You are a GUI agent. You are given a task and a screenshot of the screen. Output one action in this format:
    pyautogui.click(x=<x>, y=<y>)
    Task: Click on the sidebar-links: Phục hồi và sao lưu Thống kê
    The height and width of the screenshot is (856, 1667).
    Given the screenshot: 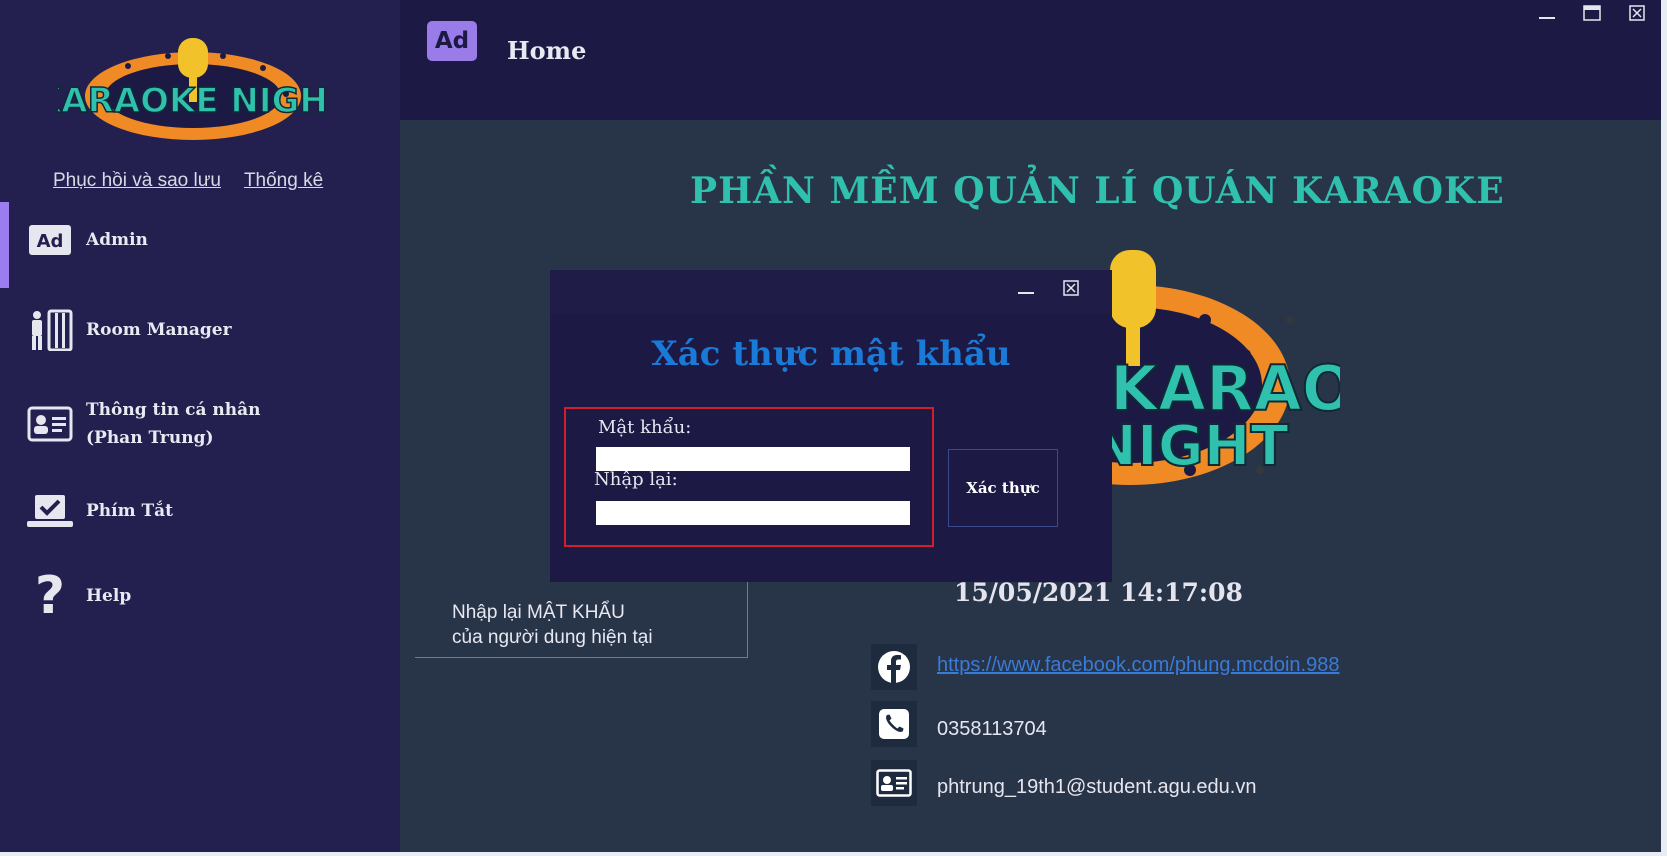 What is the action you would take?
    pyautogui.click(x=197, y=181)
    